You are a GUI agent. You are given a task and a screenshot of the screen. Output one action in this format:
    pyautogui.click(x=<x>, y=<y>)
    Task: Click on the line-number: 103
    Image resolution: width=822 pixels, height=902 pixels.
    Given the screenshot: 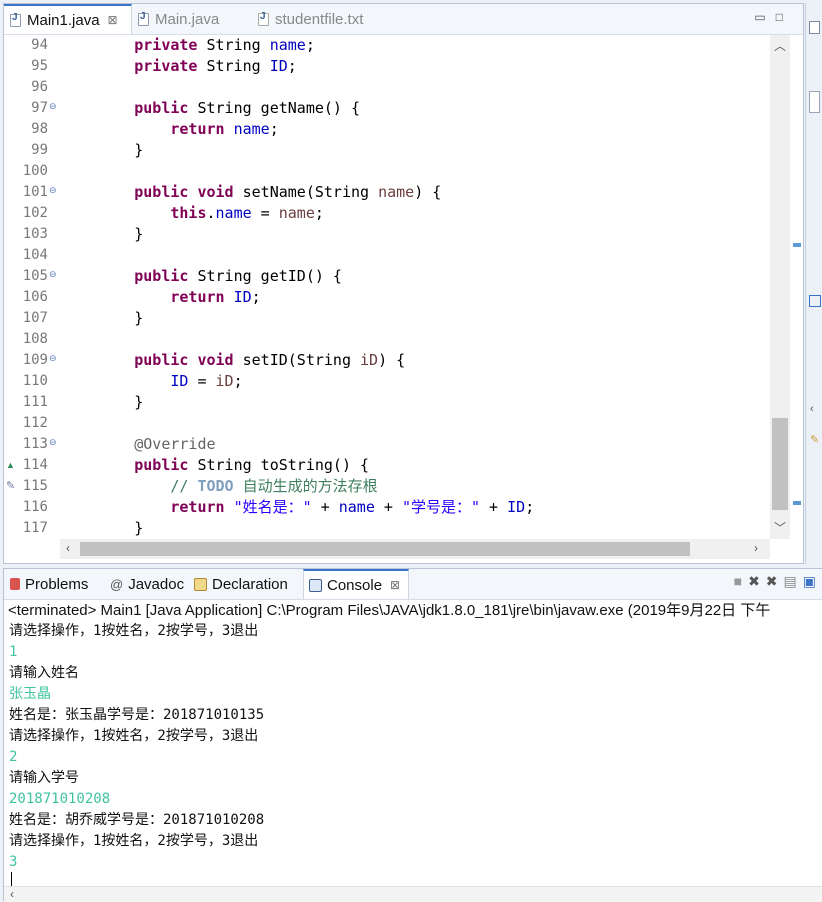 What is the action you would take?
    pyautogui.click(x=35, y=234)
    